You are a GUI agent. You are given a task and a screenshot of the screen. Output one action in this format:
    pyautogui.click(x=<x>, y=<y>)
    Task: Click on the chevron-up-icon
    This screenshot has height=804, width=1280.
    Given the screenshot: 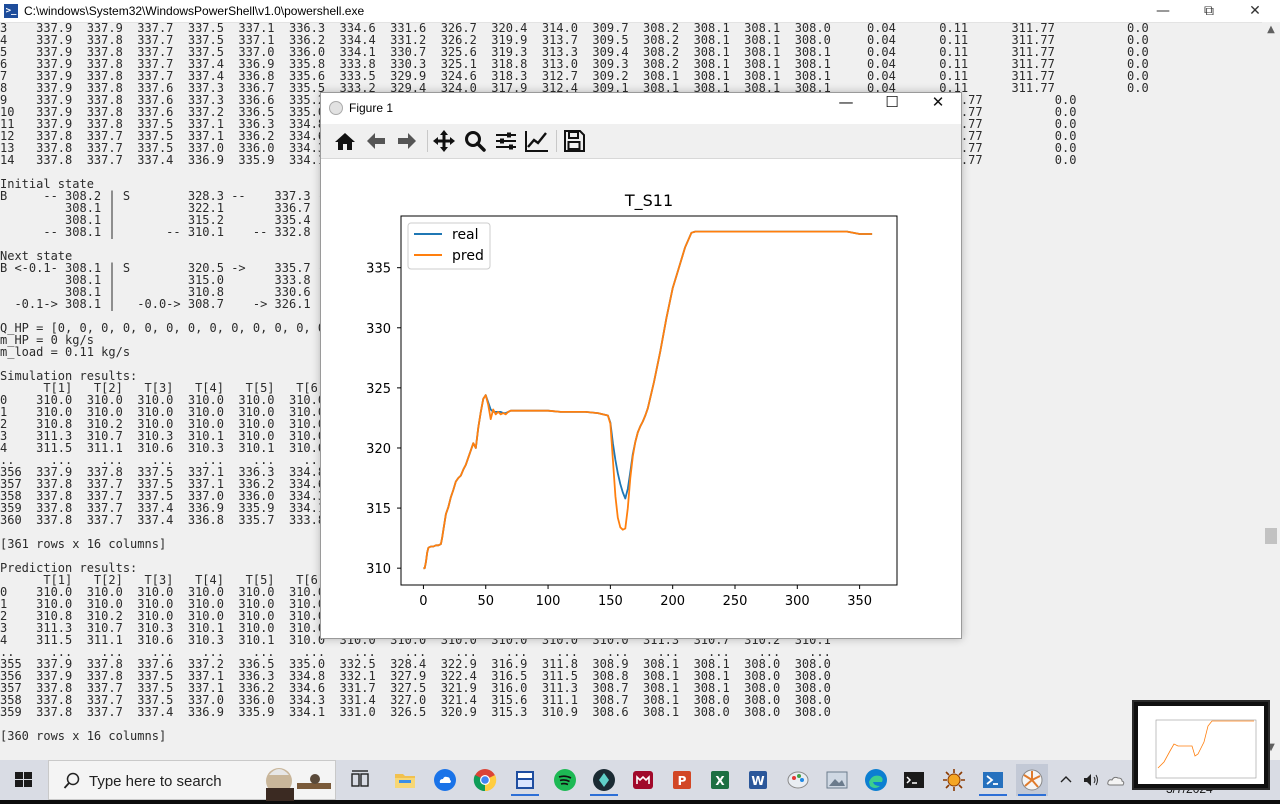 What is the action you would take?
    pyautogui.click(x=1066, y=779)
    